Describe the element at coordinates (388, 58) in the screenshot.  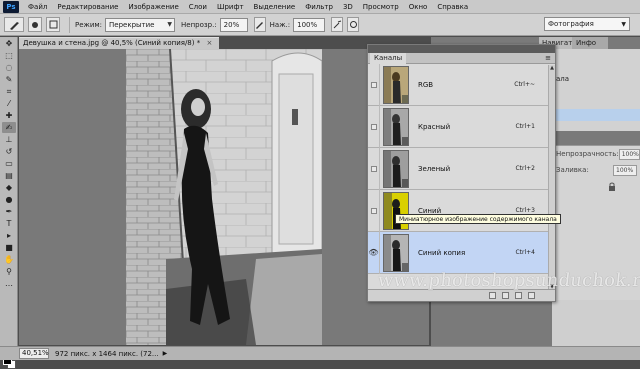
I see `tab-channels: Каналы` at that location.